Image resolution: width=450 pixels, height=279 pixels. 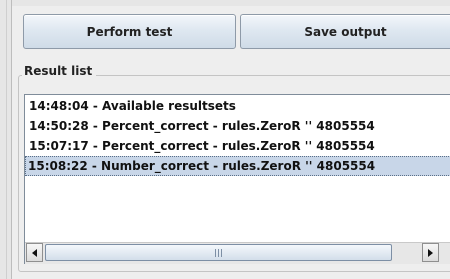 I want to click on left-edge, so click(x=6, y=139).